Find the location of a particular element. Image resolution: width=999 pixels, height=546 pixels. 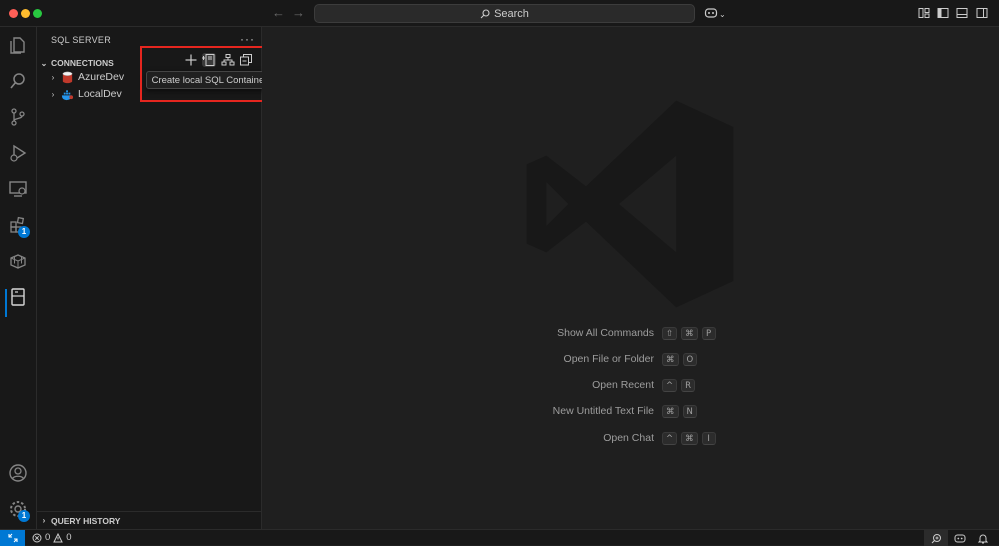

sql-server-icon is located at coordinates (18, 297).